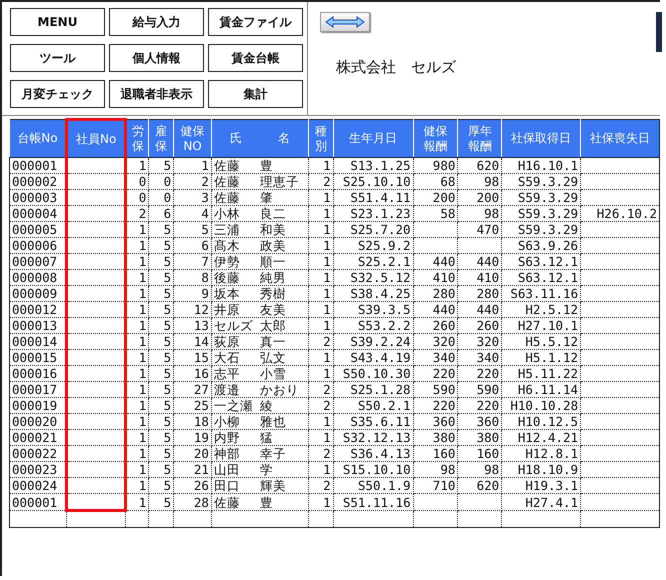 The width and height of the screenshot is (666, 580). What do you see at coordinates (259, 278) in the screenshot?
I see `name-cell: 後藤 純男` at bounding box center [259, 278].